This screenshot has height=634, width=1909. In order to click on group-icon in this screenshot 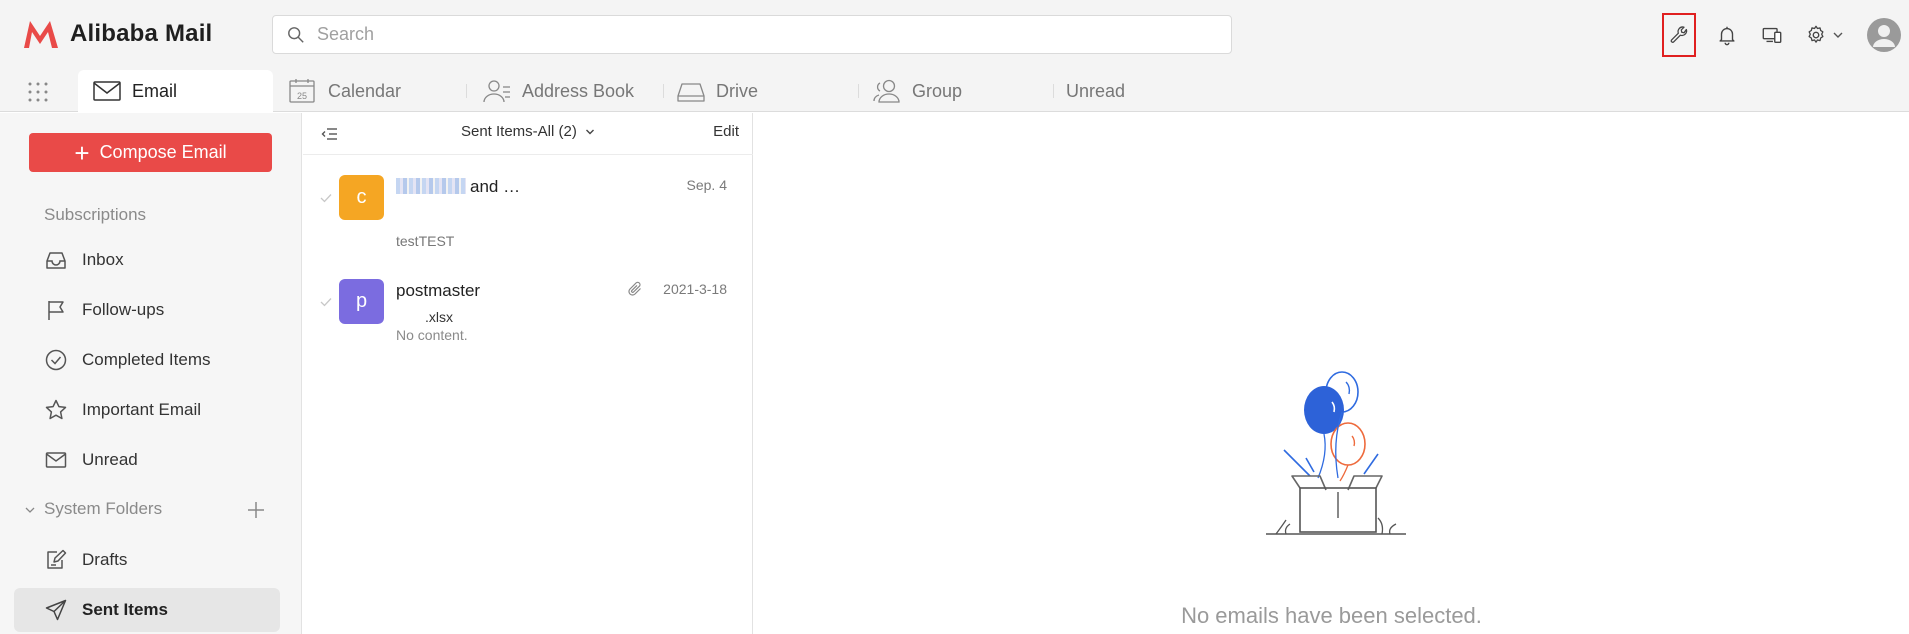, I will do `click(886, 91)`.